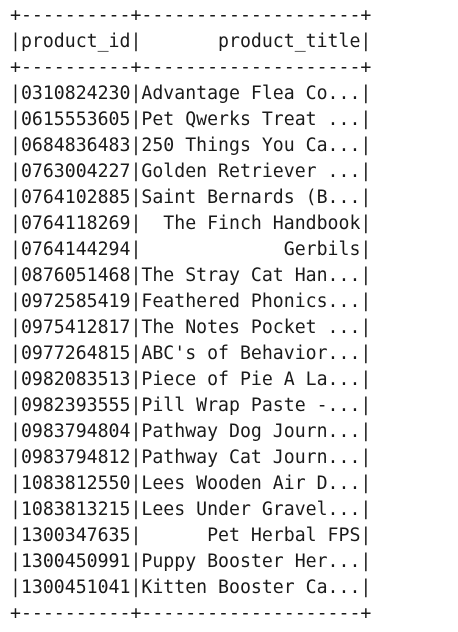 The height and width of the screenshot is (632, 458). I want to click on table-row: |1300451041|Kitten Booster Ca...|, so click(191, 587).